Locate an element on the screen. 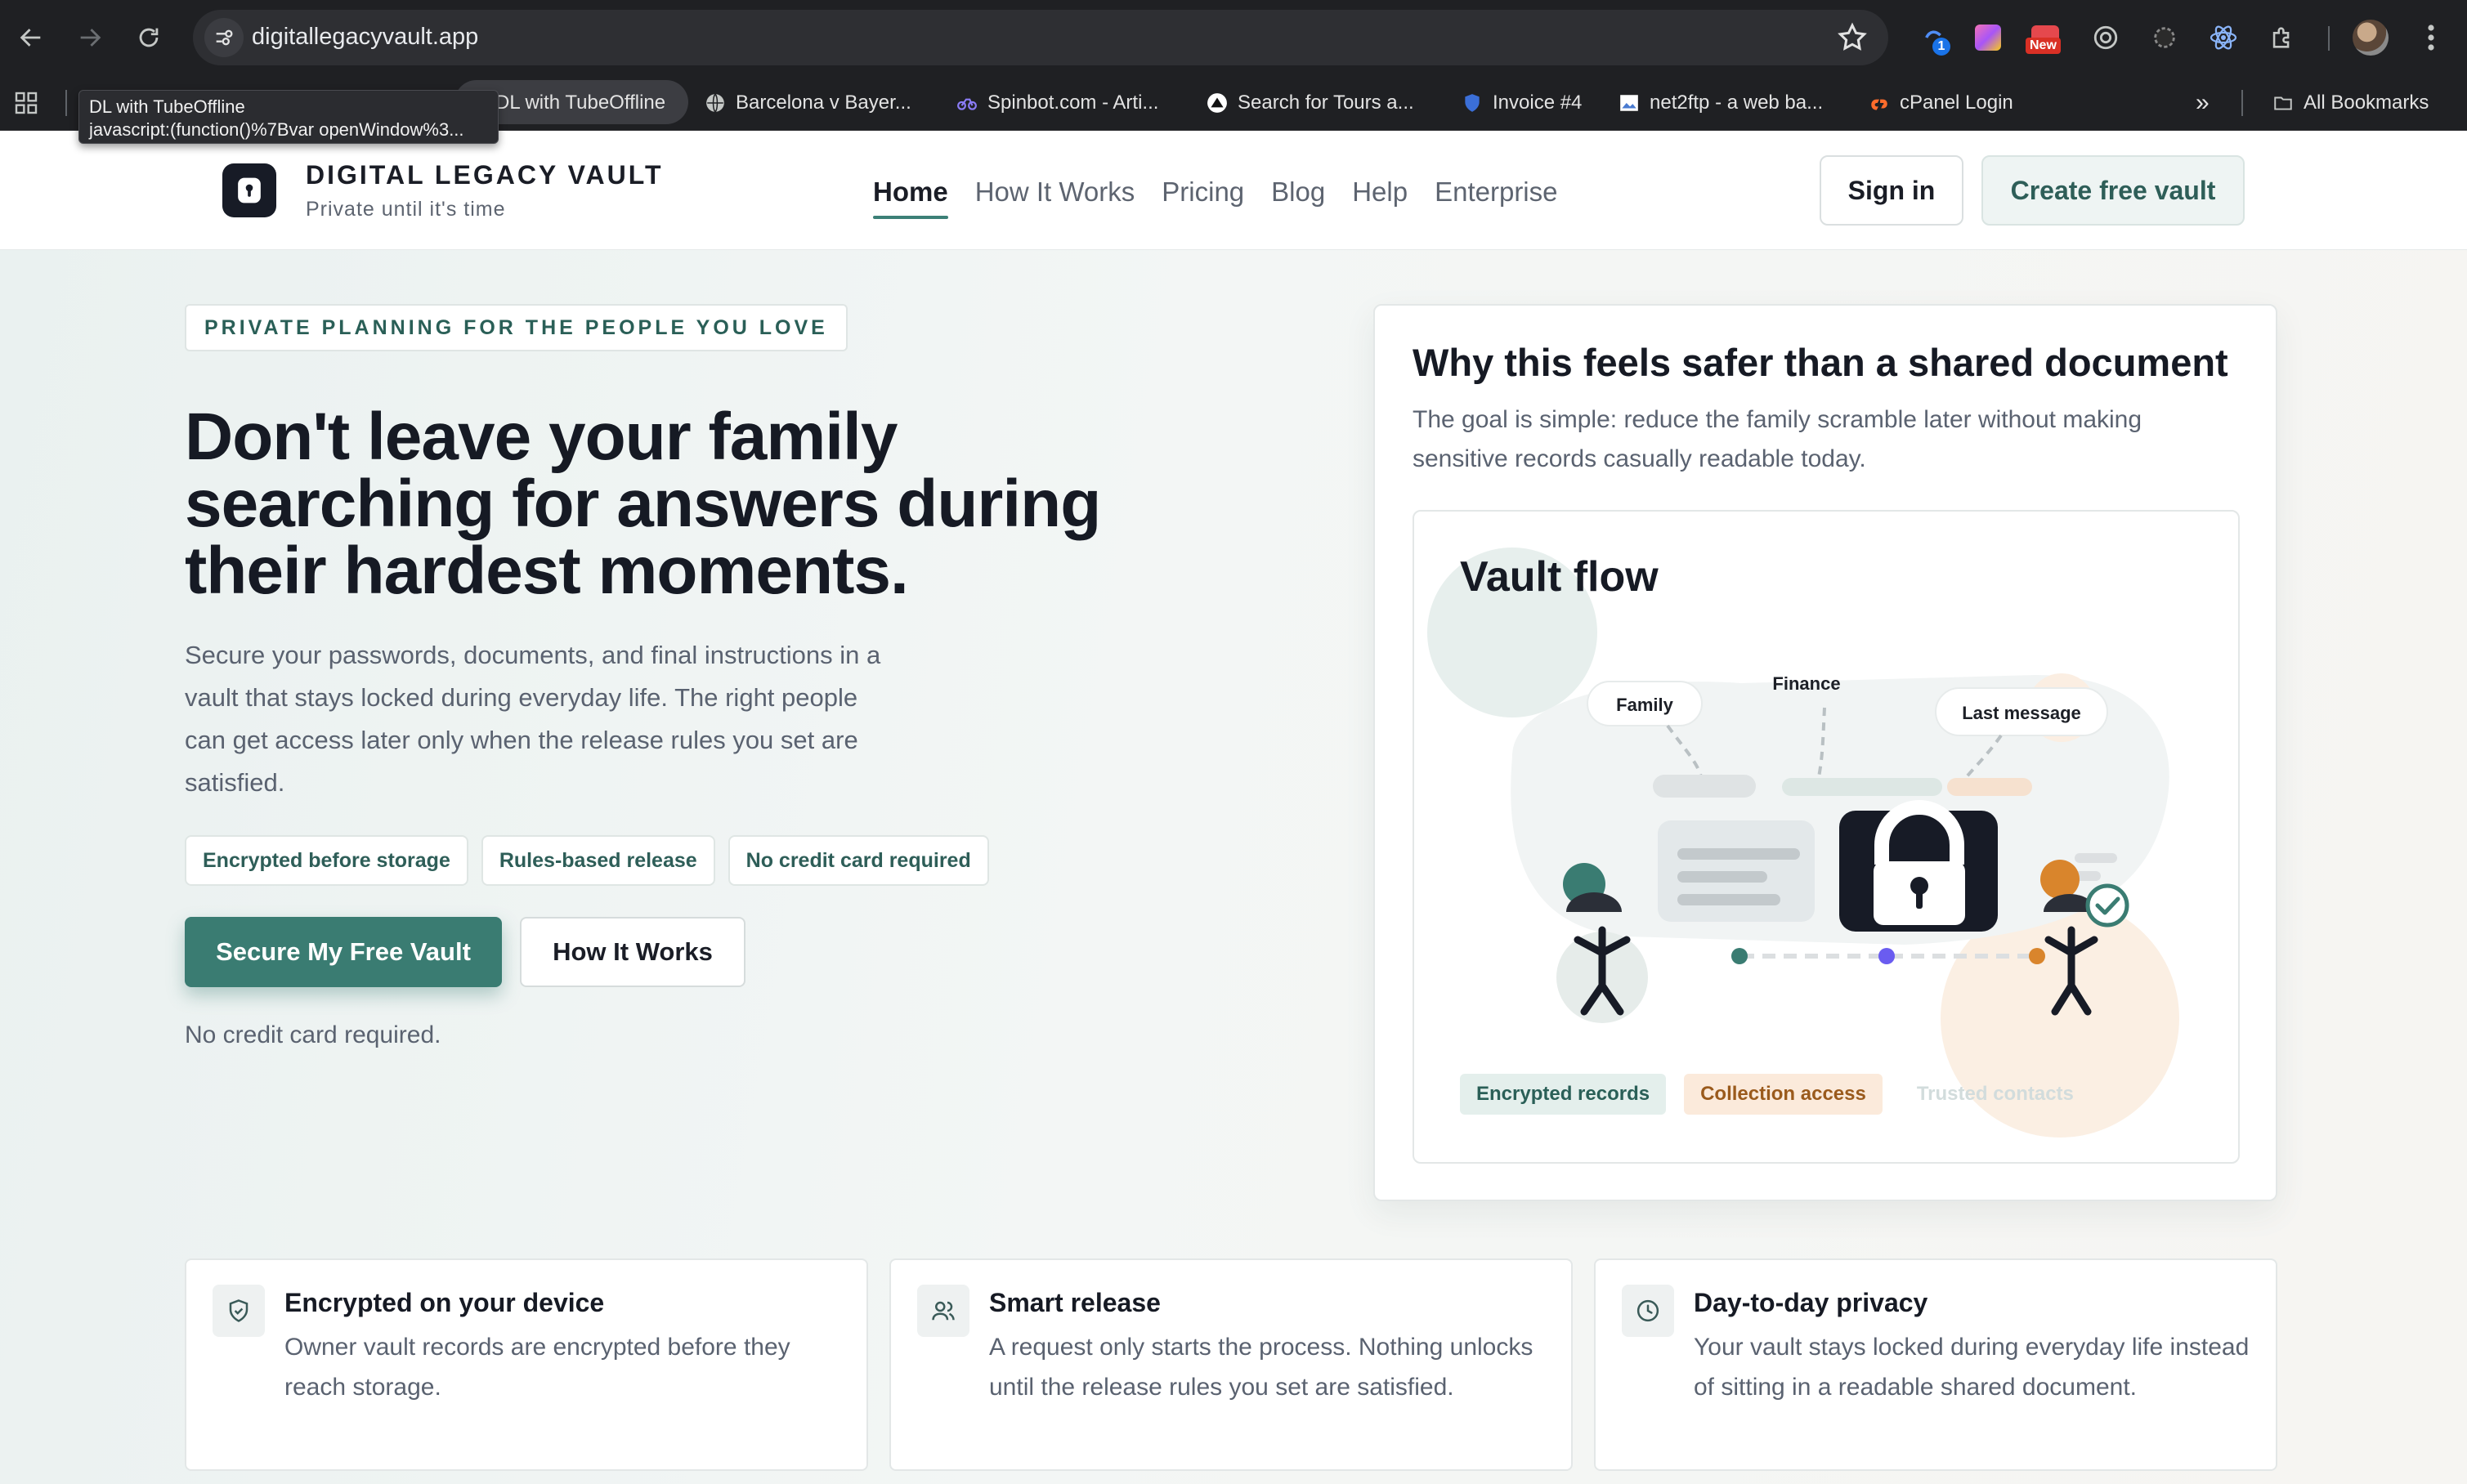  sign-in-button: Sign in is located at coordinates (1891, 190).